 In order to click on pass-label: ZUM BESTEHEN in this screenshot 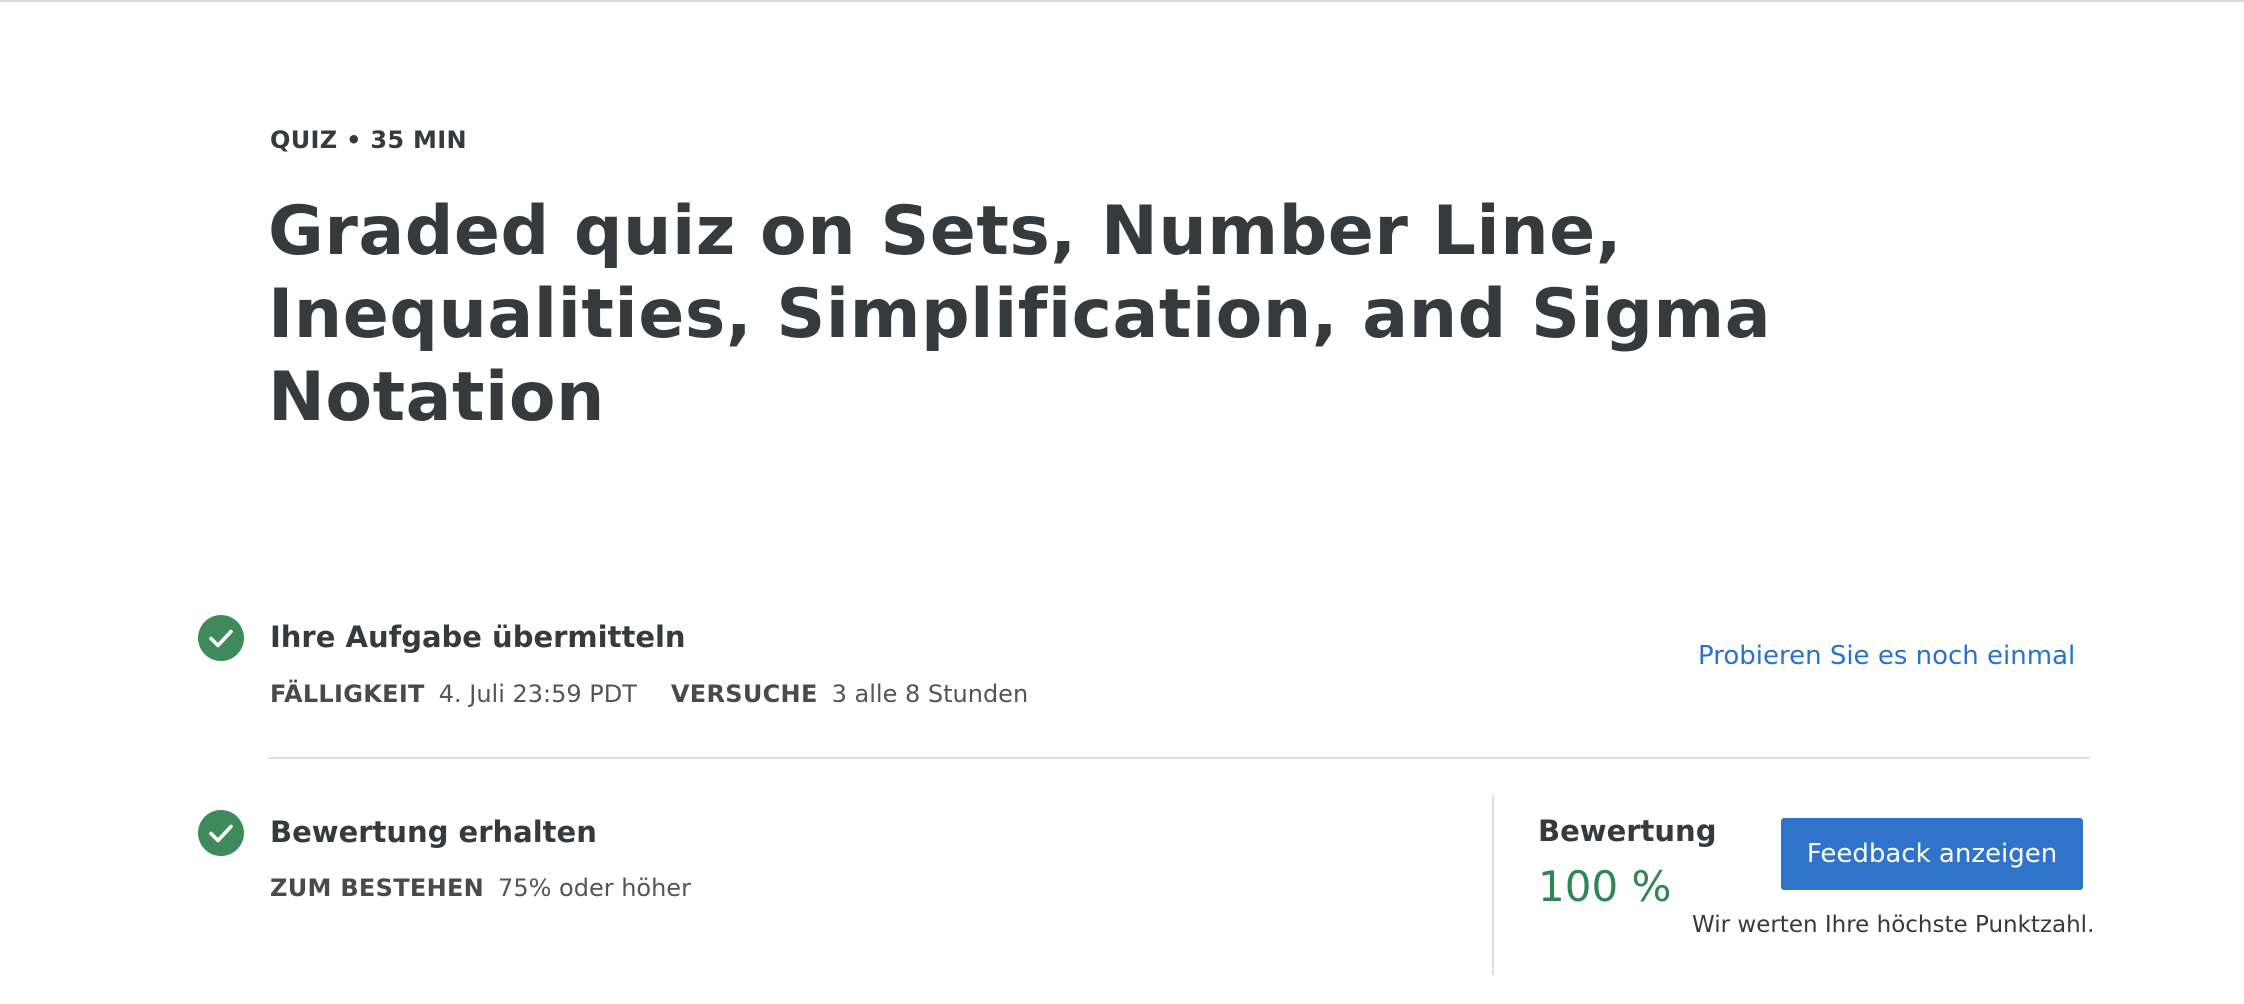, I will do `click(377, 888)`.